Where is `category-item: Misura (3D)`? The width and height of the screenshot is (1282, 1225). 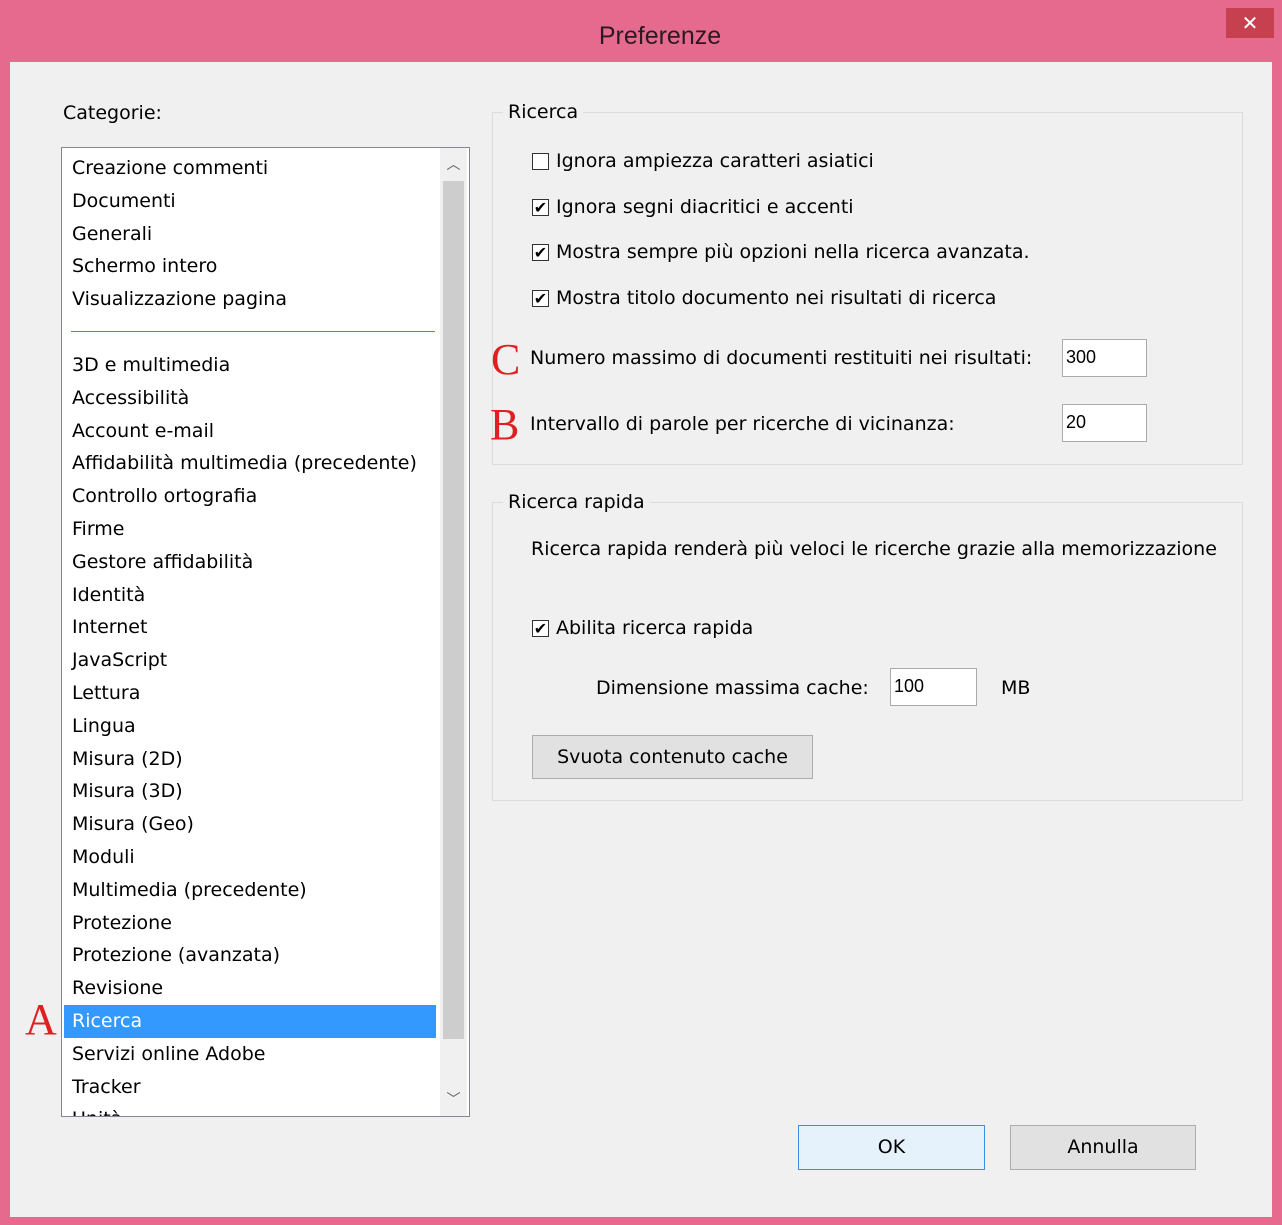
category-item: Misura (3D) is located at coordinates (250, 791).